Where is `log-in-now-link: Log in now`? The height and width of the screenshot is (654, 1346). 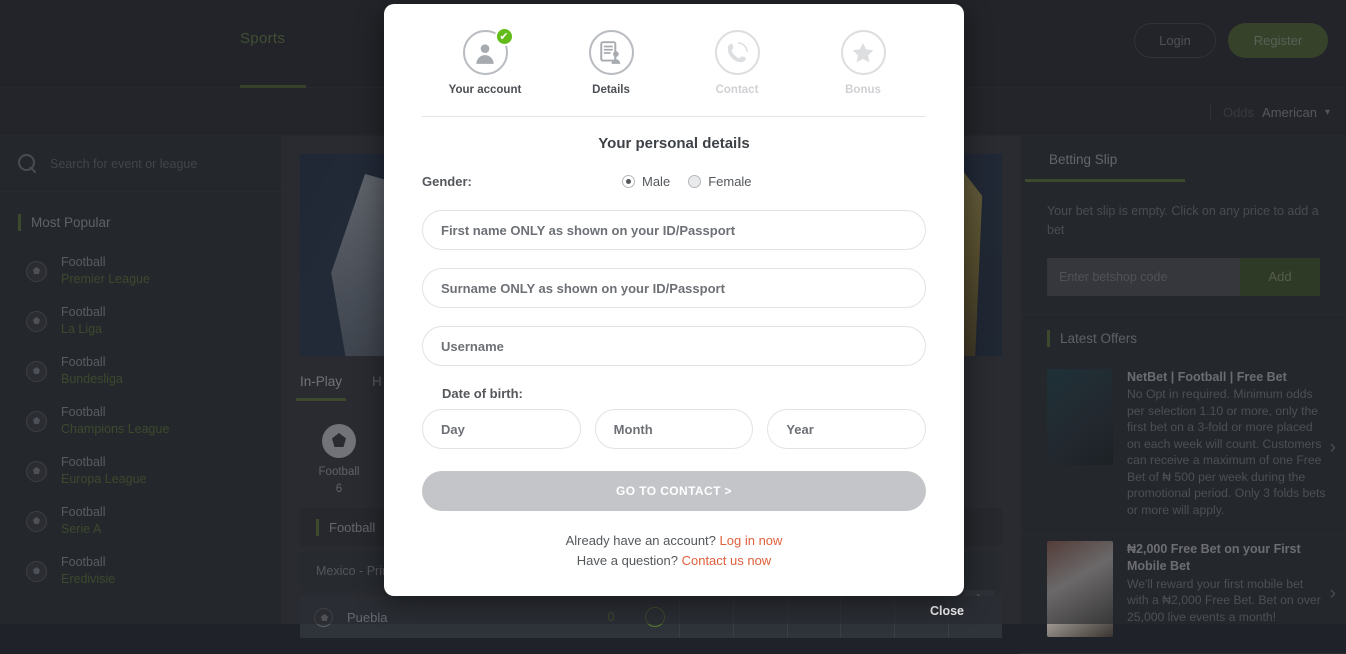 log-in-now-link: Log in now is located at coordinates (751, 540).